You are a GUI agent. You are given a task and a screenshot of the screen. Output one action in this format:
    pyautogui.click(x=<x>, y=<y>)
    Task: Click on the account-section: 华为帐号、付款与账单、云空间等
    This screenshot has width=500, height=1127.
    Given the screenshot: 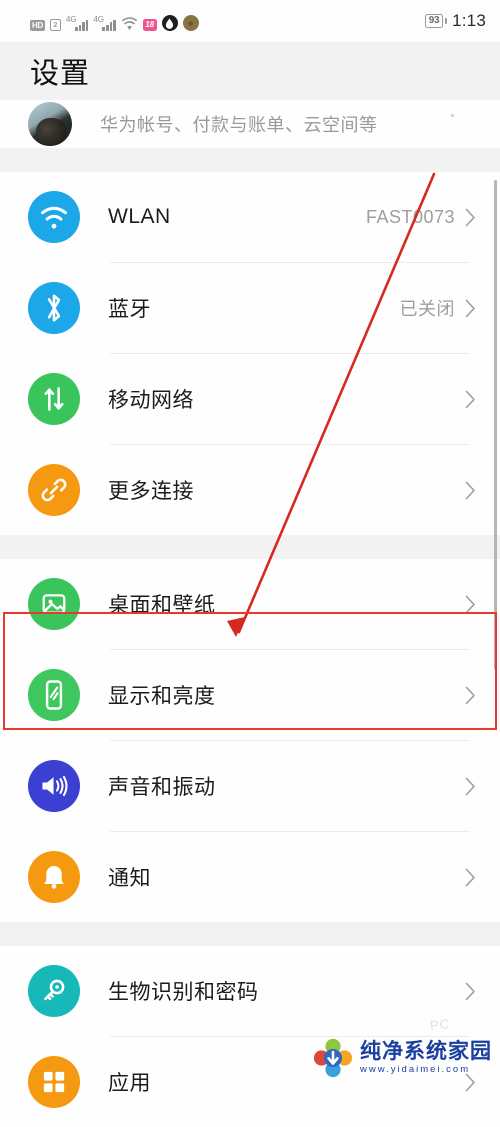 What is the action you would take?
    pyautogui.click(x=250, y=124)
    